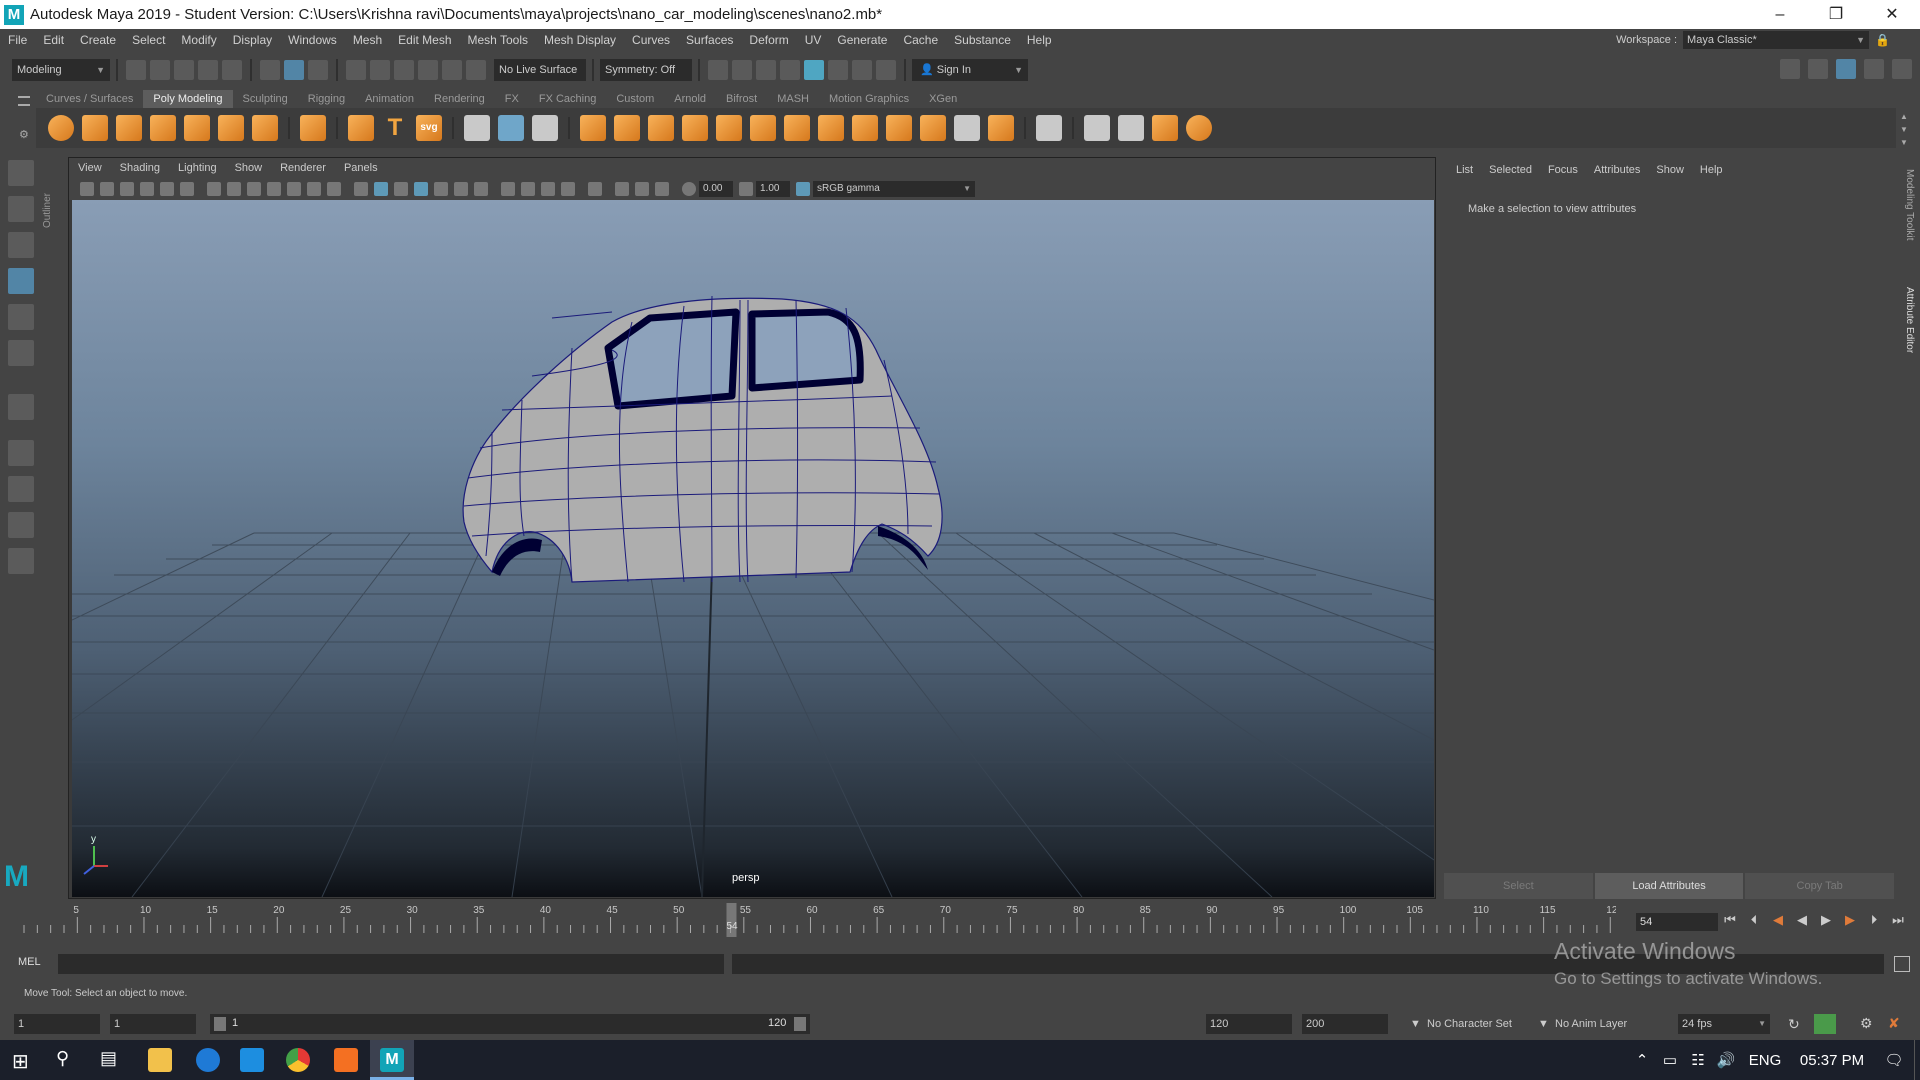 The width and height of the screenshot is (1920, 1080). I want to click on connect-icon, so click(967, 128).